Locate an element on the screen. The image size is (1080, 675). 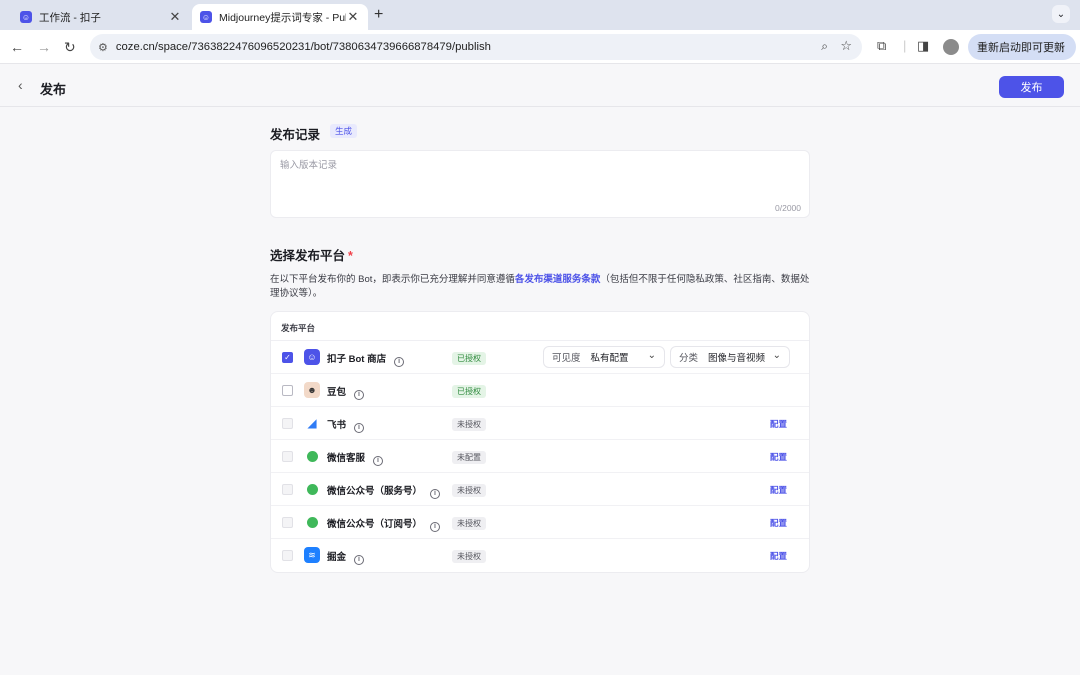
status-badge: 未配置 is located at coordinates (469, 457).